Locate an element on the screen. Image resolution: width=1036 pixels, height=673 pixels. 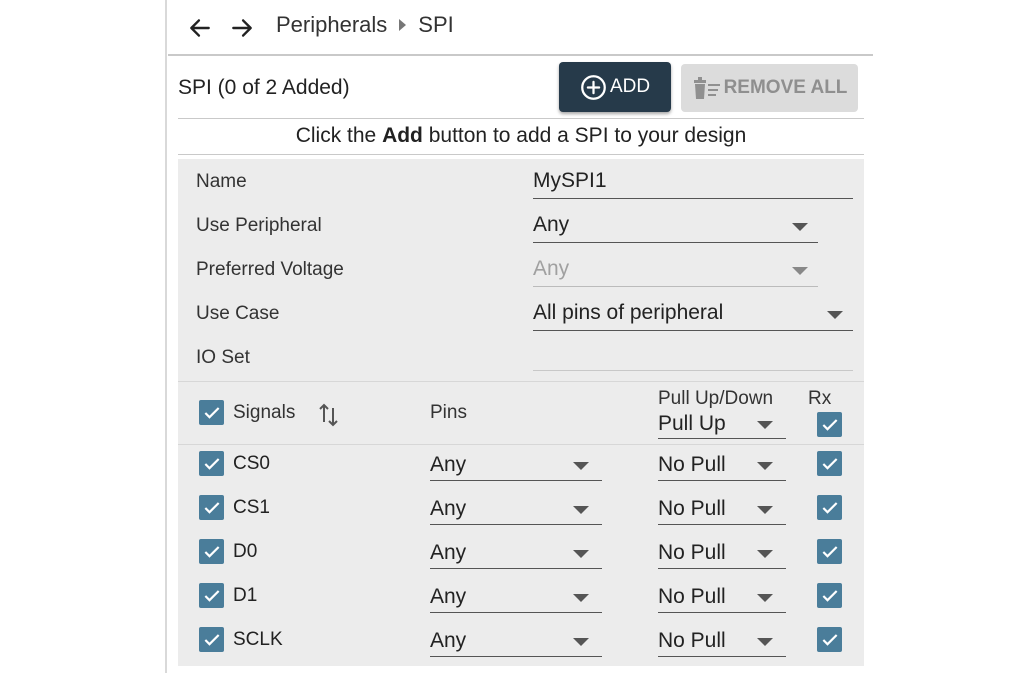
use-peripheral-label: Use Peripheral is located at coordinates (259, 225).